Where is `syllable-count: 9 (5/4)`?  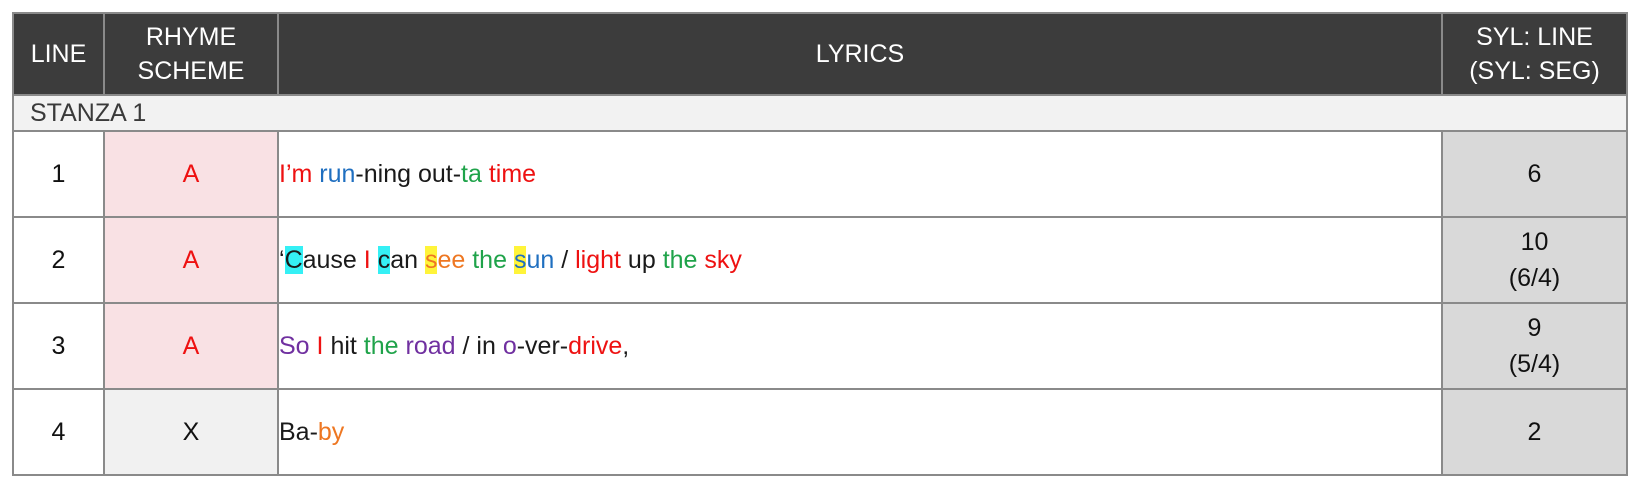
syllable-count: 9 (5/4) is located at coordinates (1534, 346).